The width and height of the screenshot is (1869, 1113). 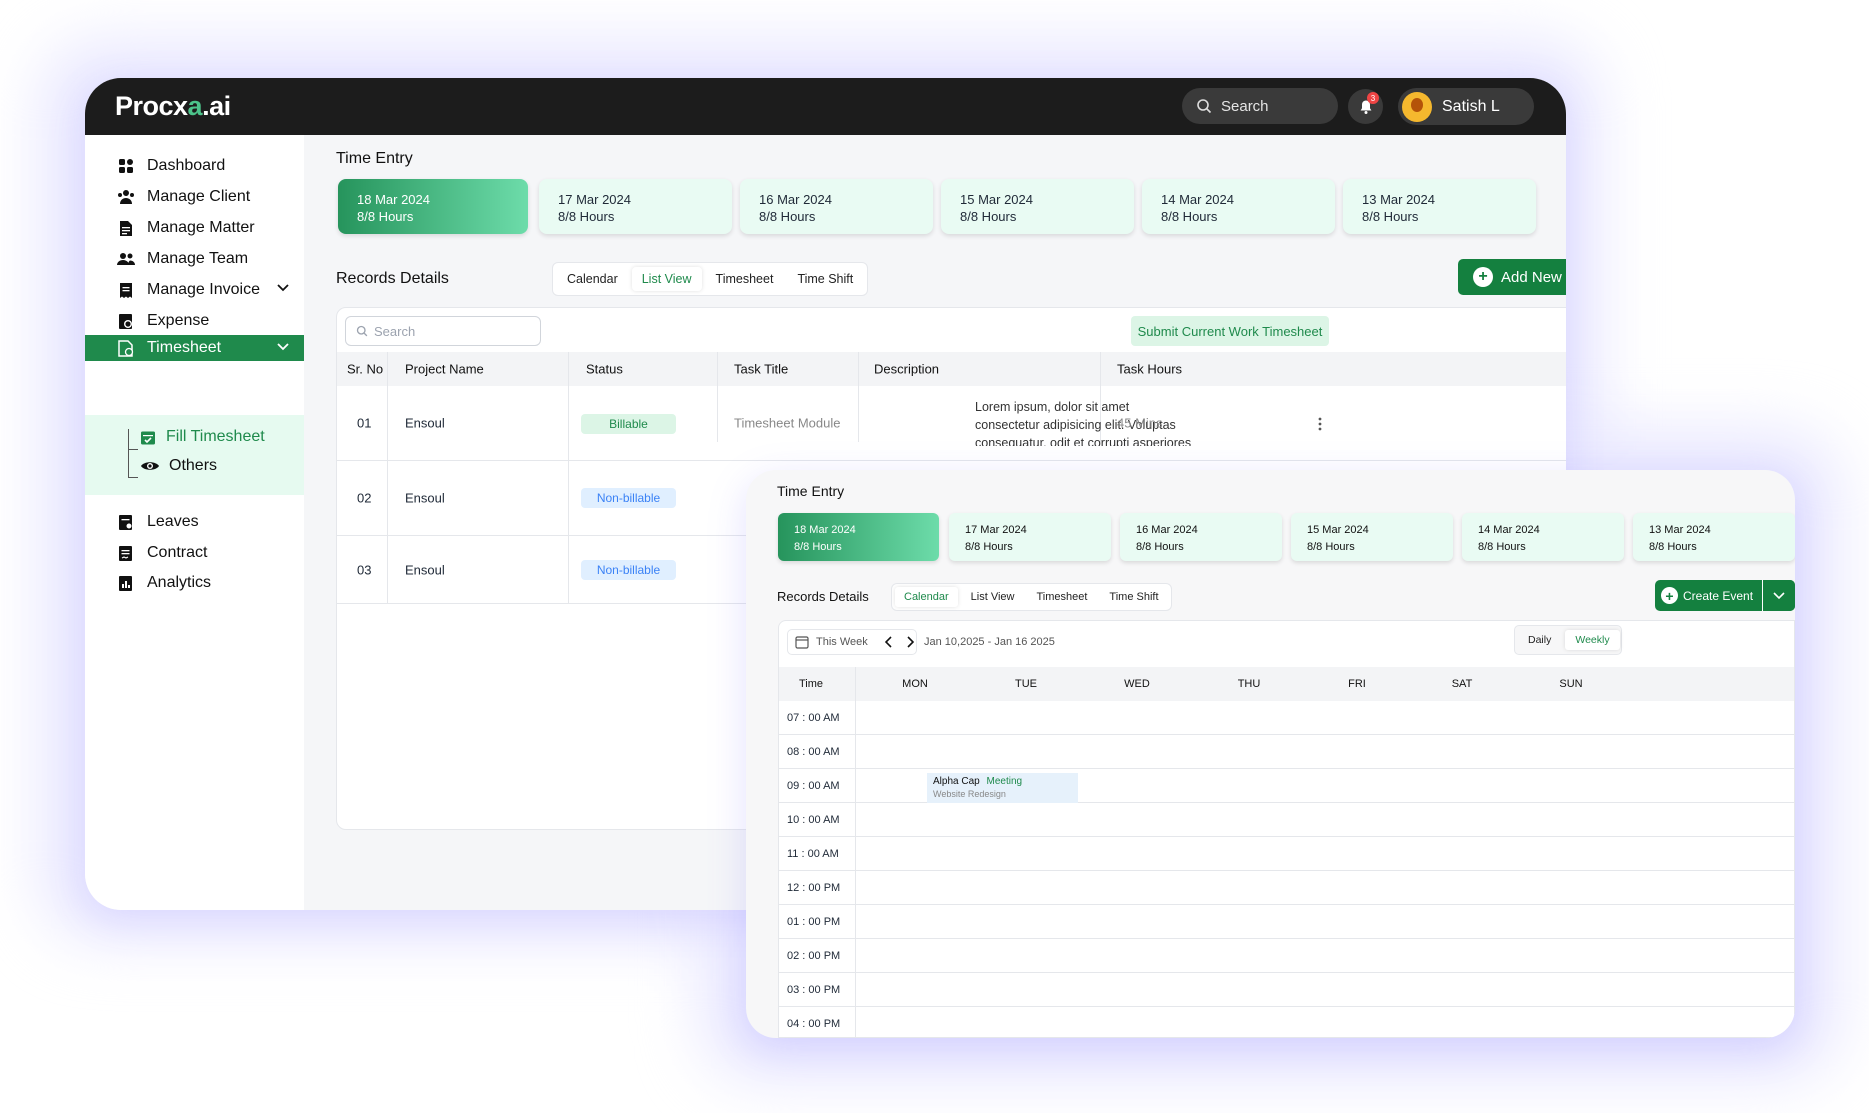 What do you see at coordinates (1539, 640) in the screenshot?
I see `daily-option: Daily` at bounding box center [1539, 640].